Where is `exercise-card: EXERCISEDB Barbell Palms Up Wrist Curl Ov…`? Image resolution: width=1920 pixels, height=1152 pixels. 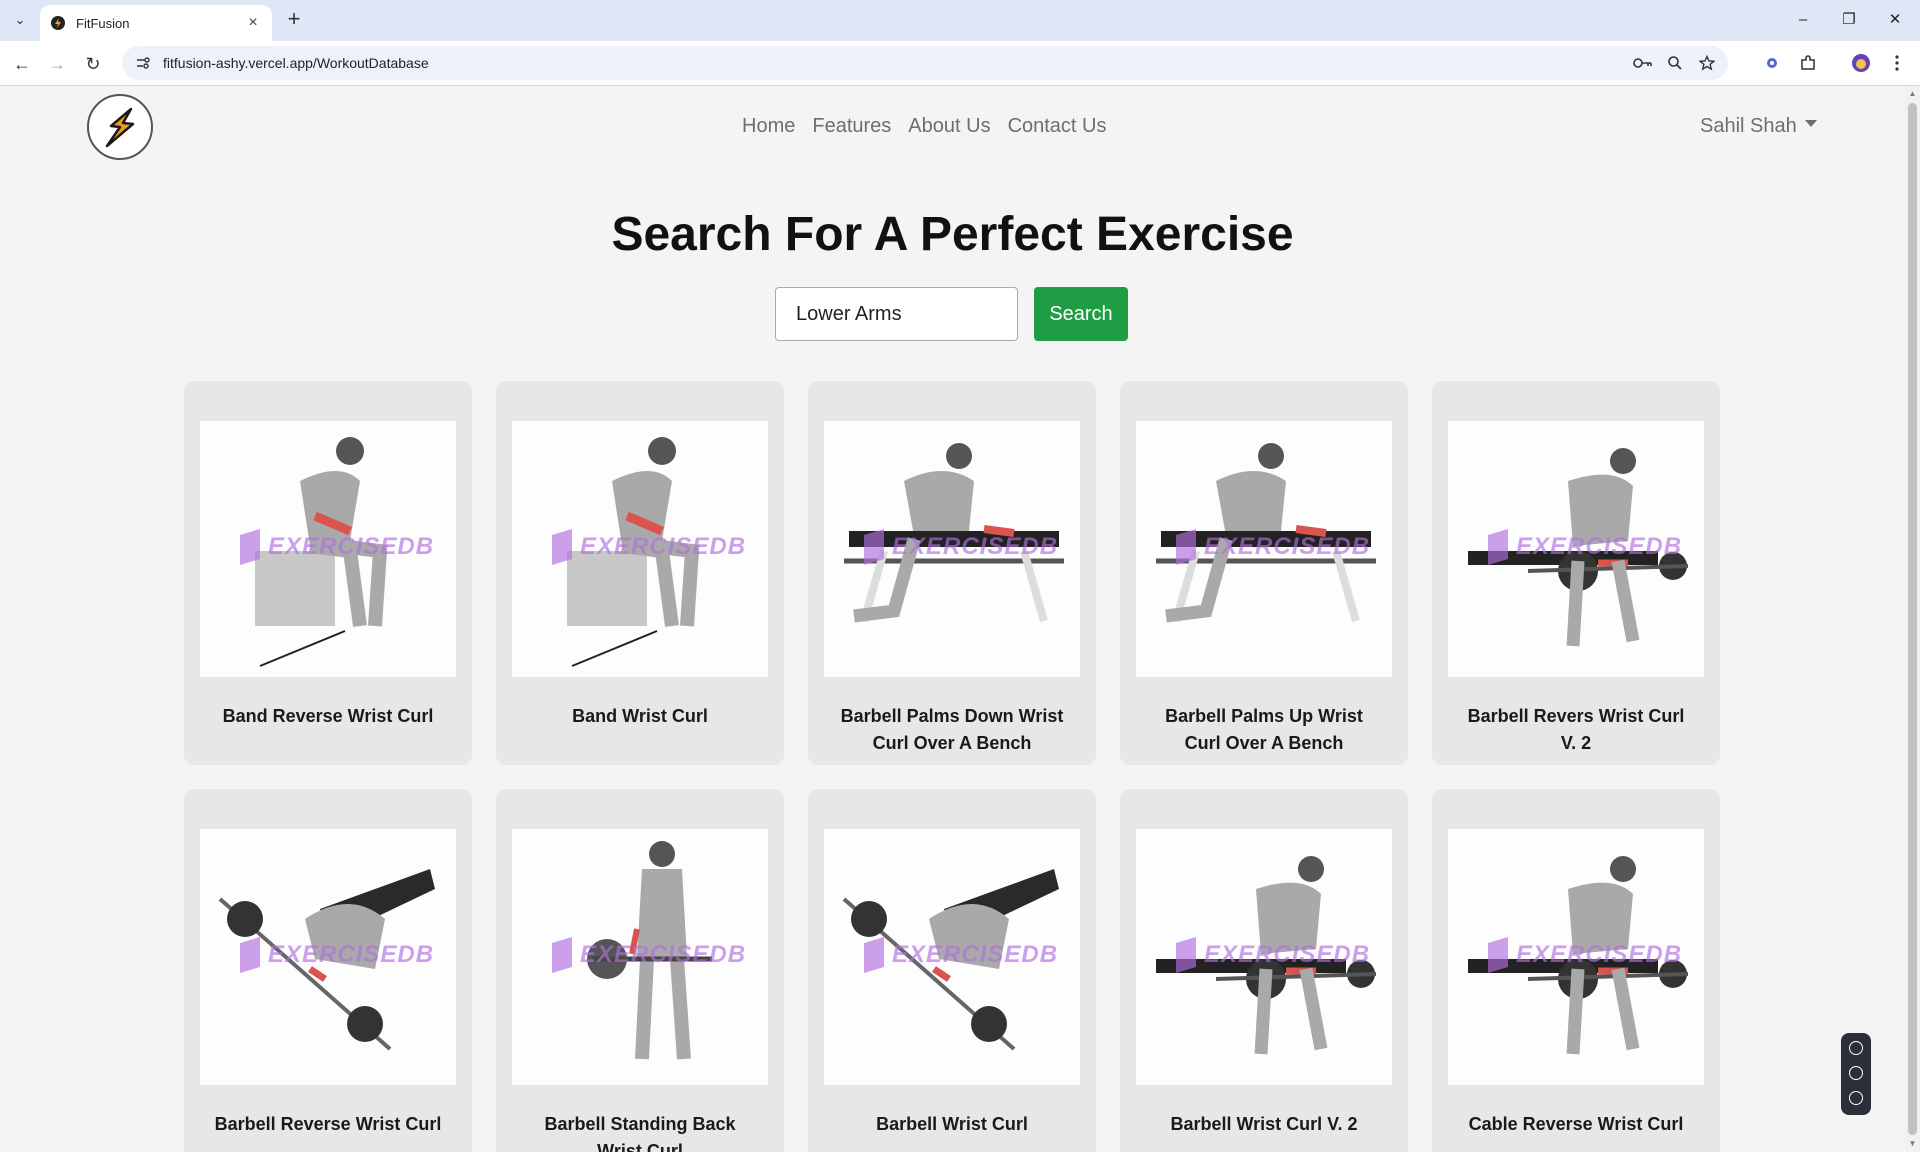 exercise-card: EXERCISEDB Barbell Palms Up Wrist Curl Ov… is located at coordinates (1264, 573).